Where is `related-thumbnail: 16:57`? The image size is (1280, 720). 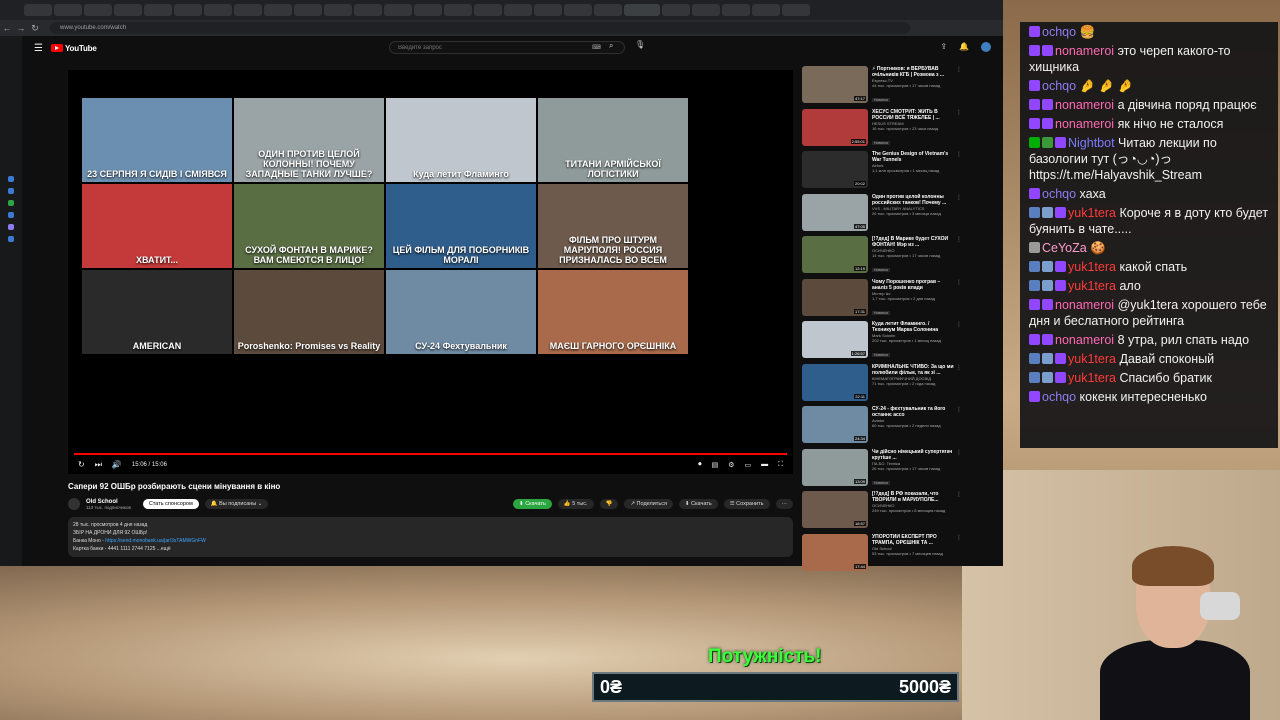 related-thumbnail: 16:57 is located at coordinates (835, 509).